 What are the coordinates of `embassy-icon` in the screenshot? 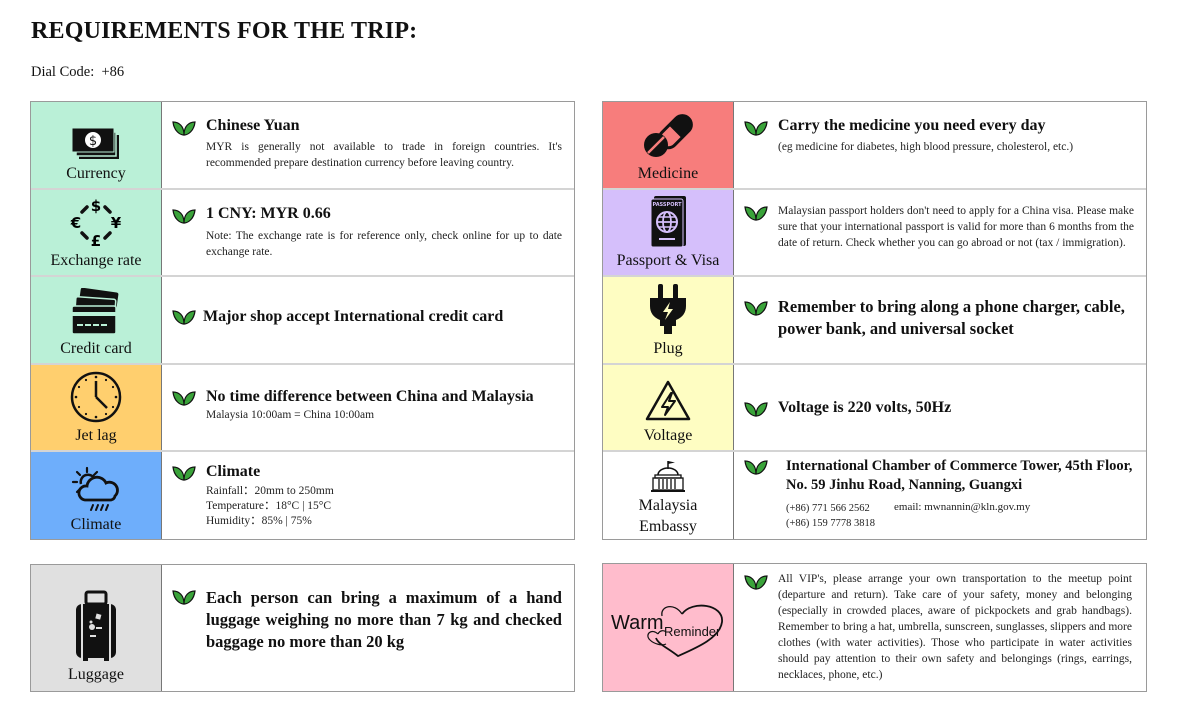 It's located at (668, 476).